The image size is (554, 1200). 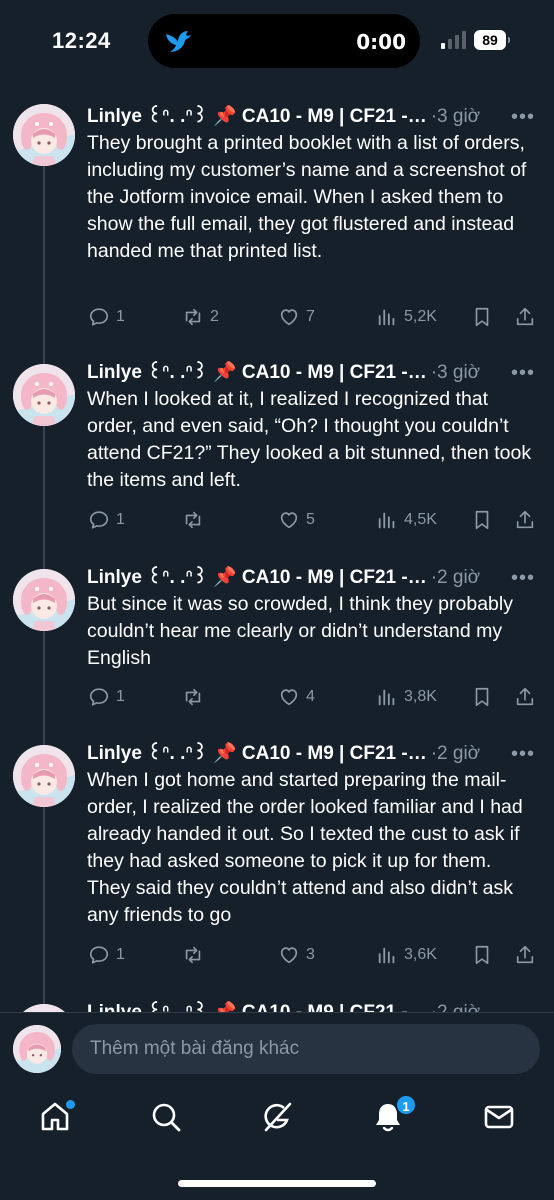 What do you see at coordinates (178, 41) in the screenshot?
I see `bird-icon` at bounding box center [178, 41].